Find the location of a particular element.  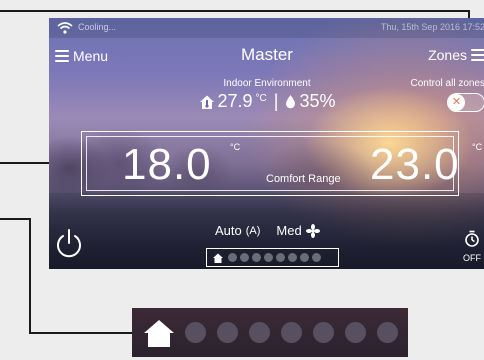

comfort-range-label: Comfort Range is located at coordinates (303, 179).